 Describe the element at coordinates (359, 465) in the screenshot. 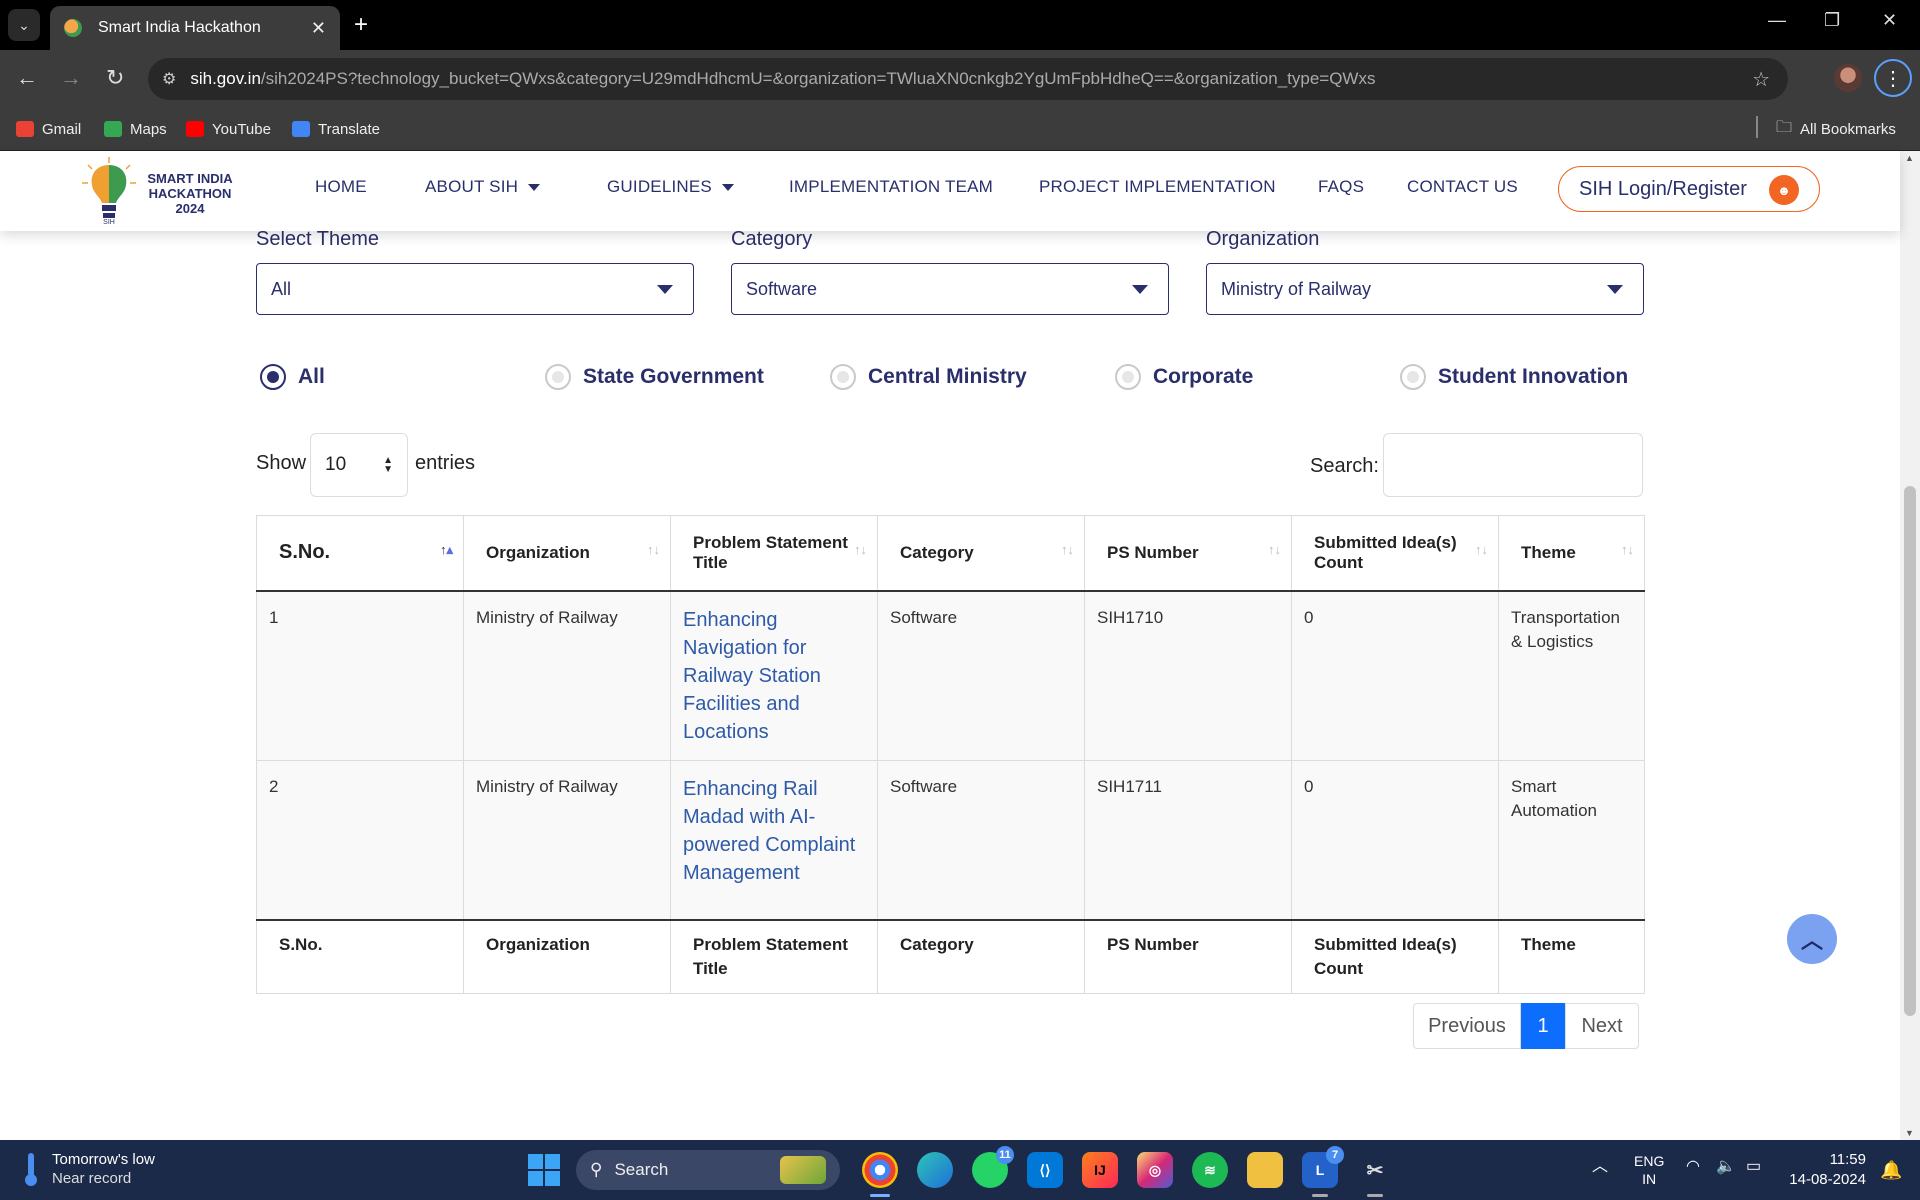

I see `entries-per-page-select: 10 ▲ ▼` at that location.